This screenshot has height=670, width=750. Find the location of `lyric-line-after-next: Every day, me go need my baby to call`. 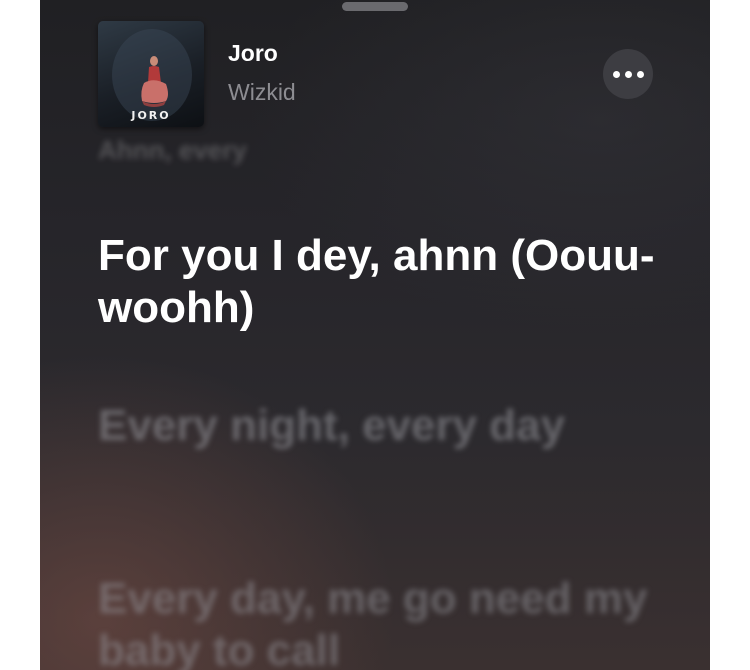

lyric-line-after-next: Every day, me go need my baby to call is located at coordinates (378, 621).